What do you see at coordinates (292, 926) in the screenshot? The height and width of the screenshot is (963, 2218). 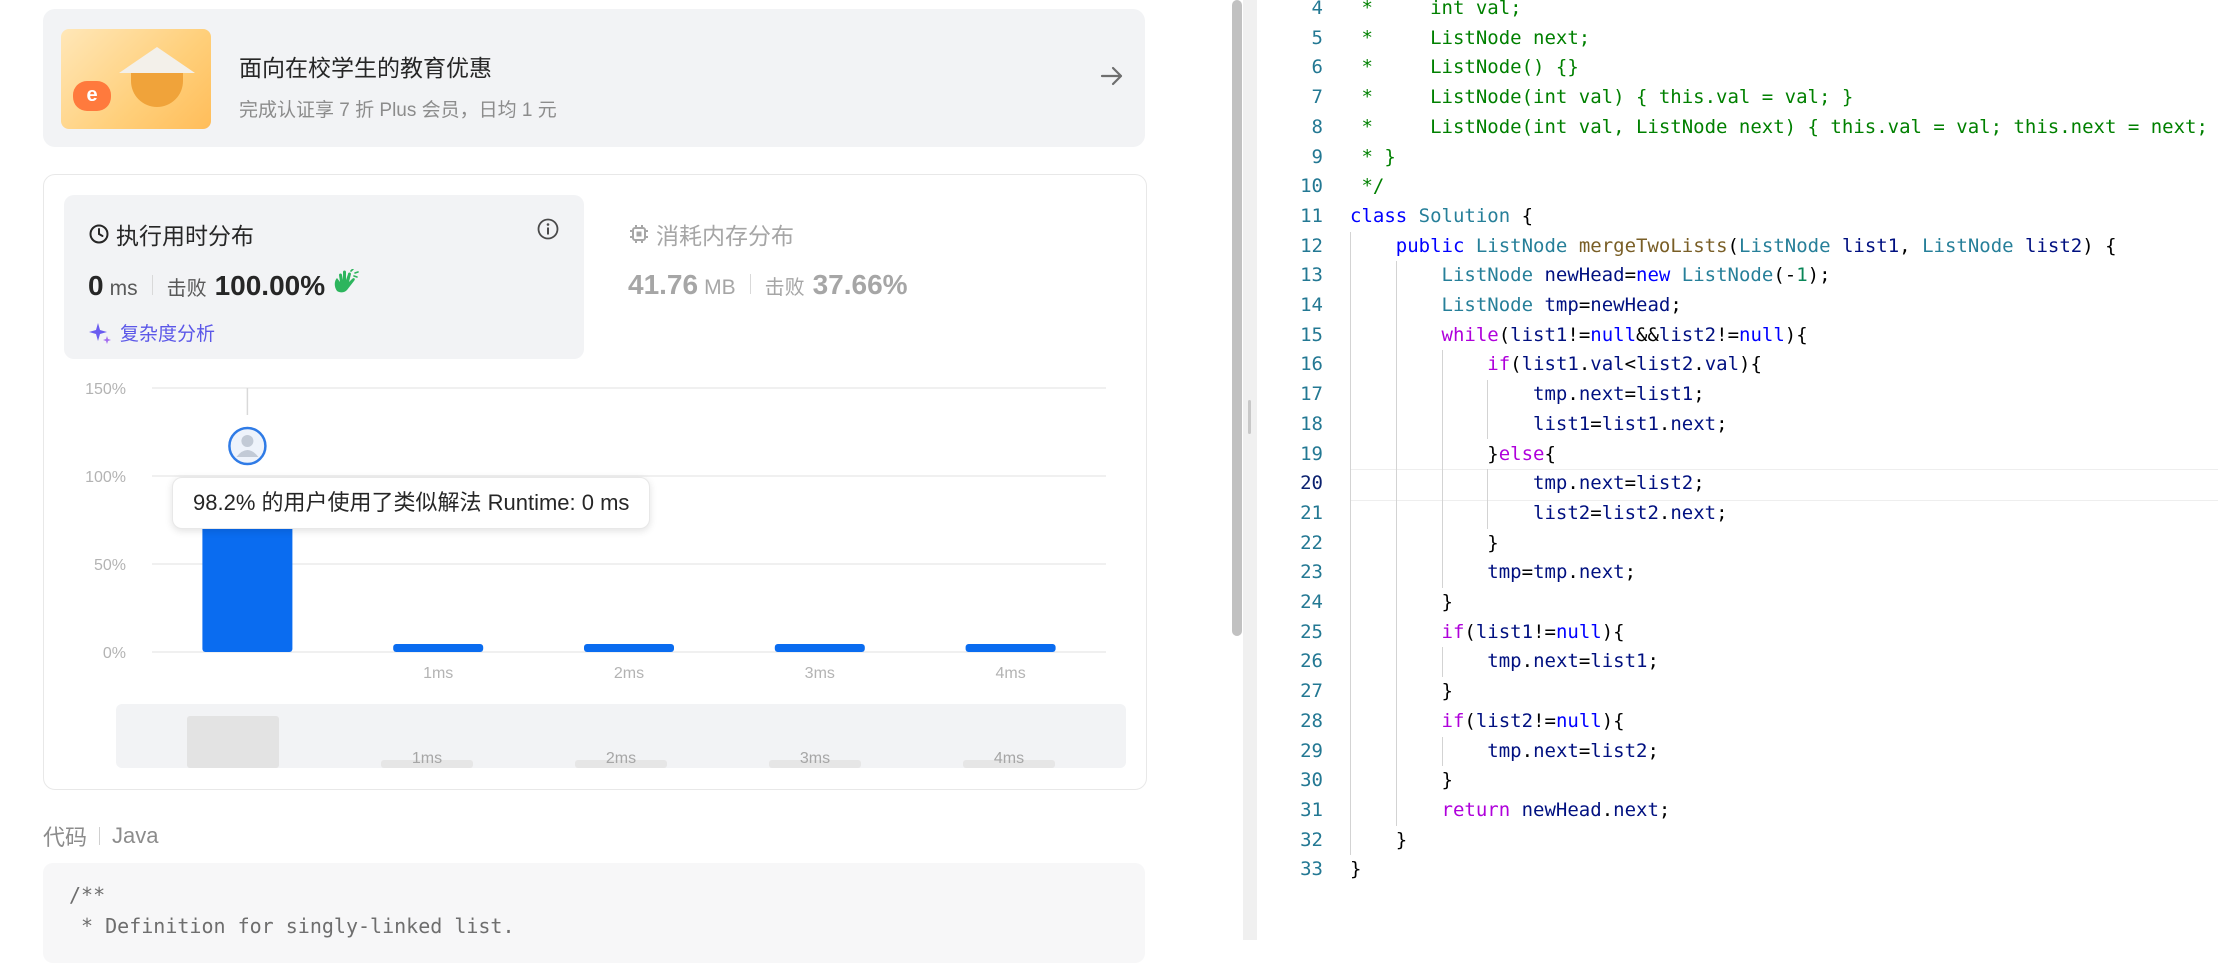 I see `code-preview-line: * Definition for singly-linked list.` at bounding box center [292, 926].